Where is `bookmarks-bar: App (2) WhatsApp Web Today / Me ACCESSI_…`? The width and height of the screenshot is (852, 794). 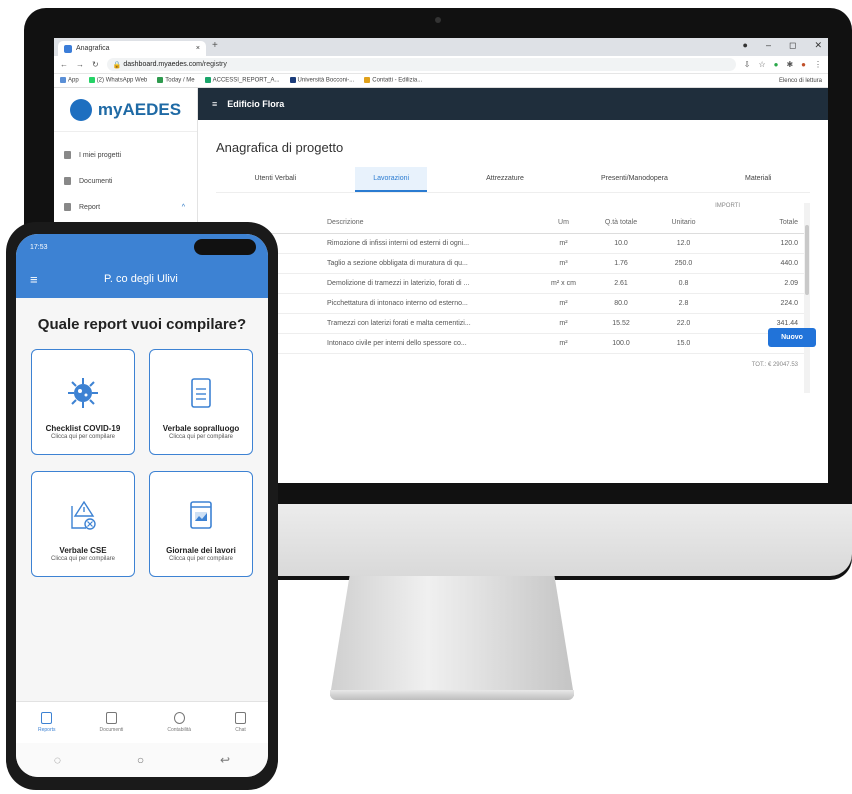 bookmarks-bar: App (2) WhatsApp Web Today / Me ACCESSI_… is located at coordinates (441, 81).